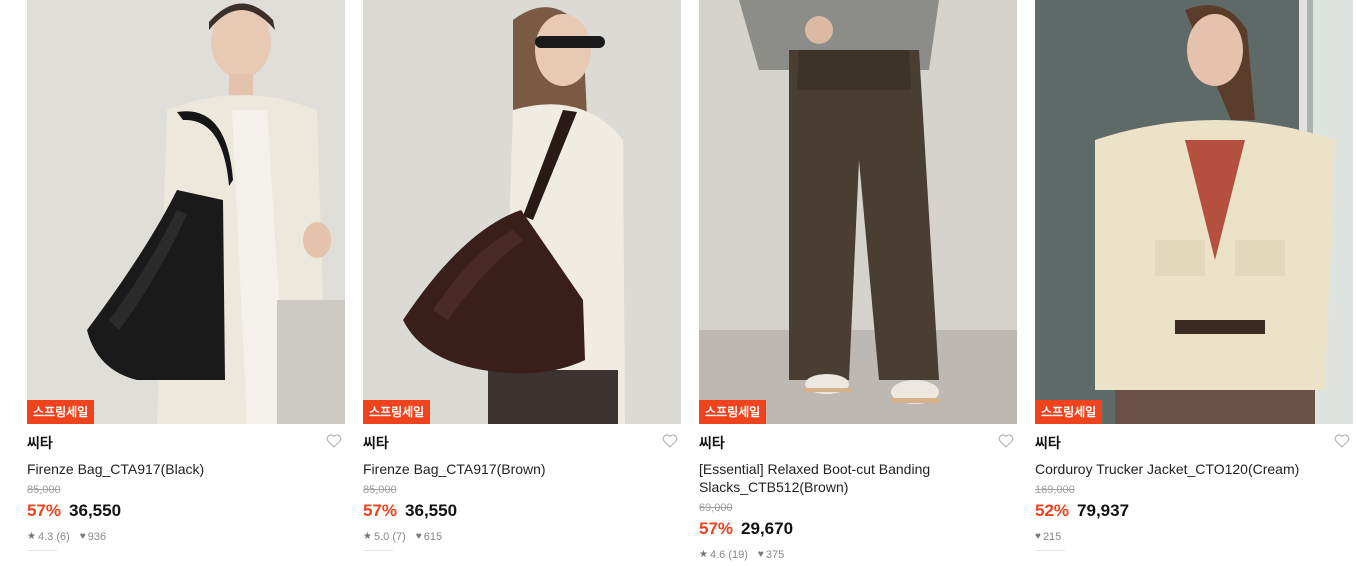  I want to click on likes: ♥ 375, so click(771, 555).